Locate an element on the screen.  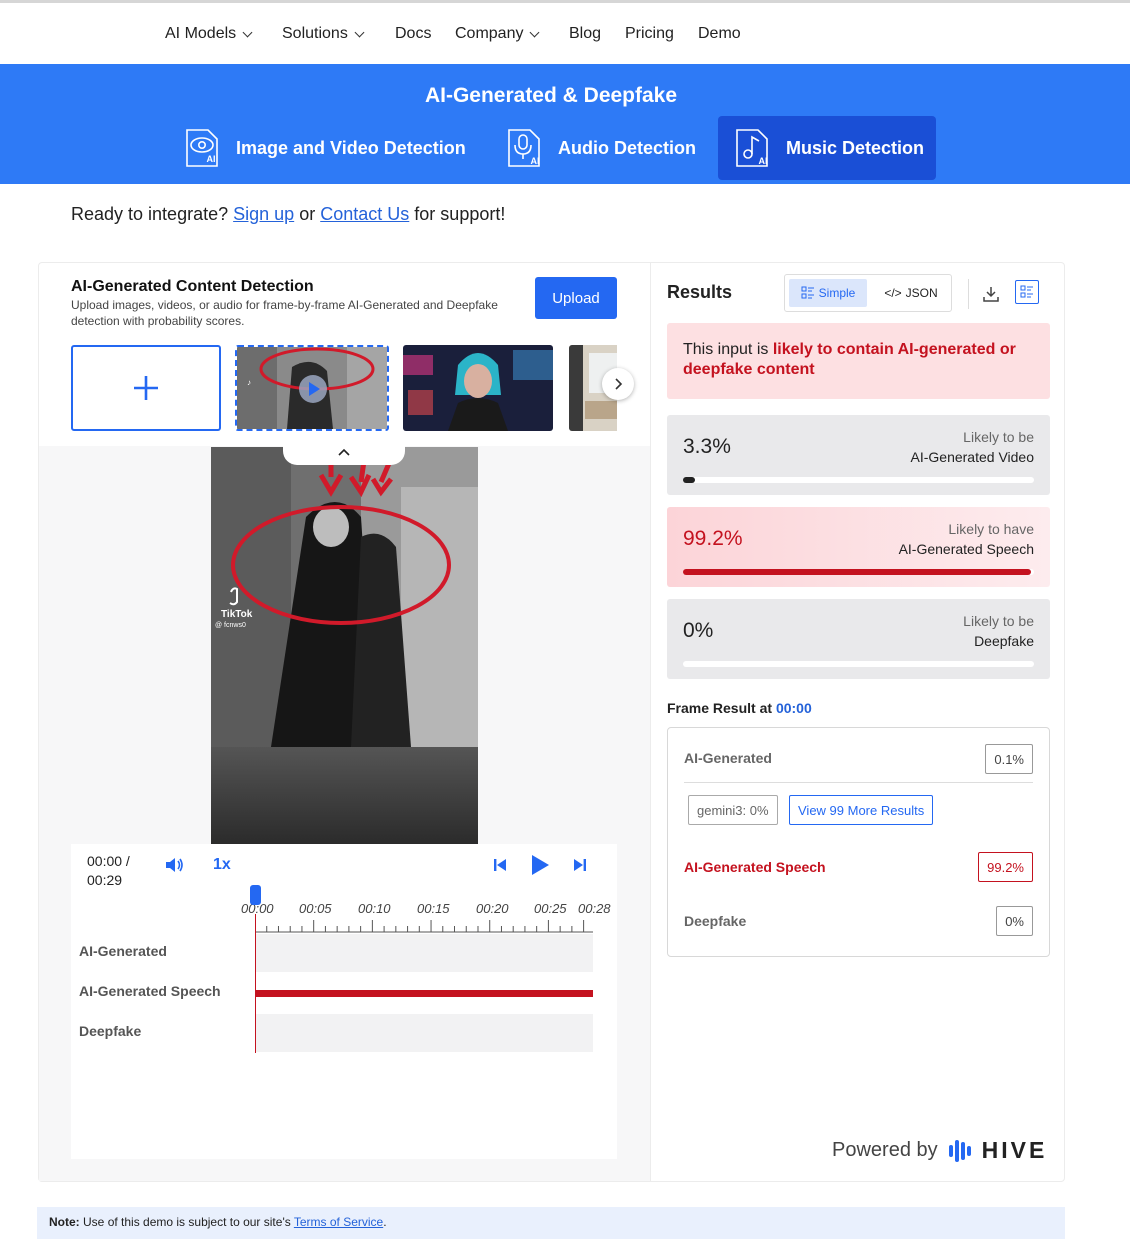
track-deepfake: Deepfake is located at coordinates (332, 1032).